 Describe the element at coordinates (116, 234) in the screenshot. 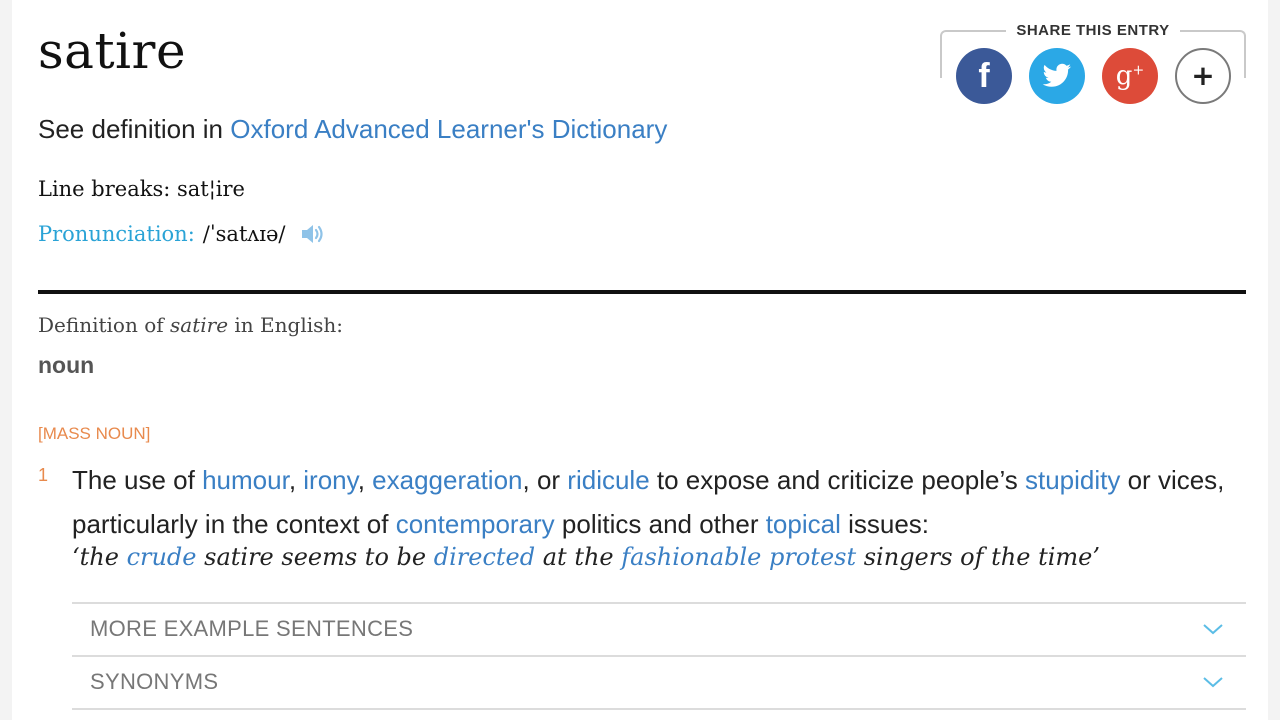

I see `pronunciation-label: Pronunciation:` at that location.